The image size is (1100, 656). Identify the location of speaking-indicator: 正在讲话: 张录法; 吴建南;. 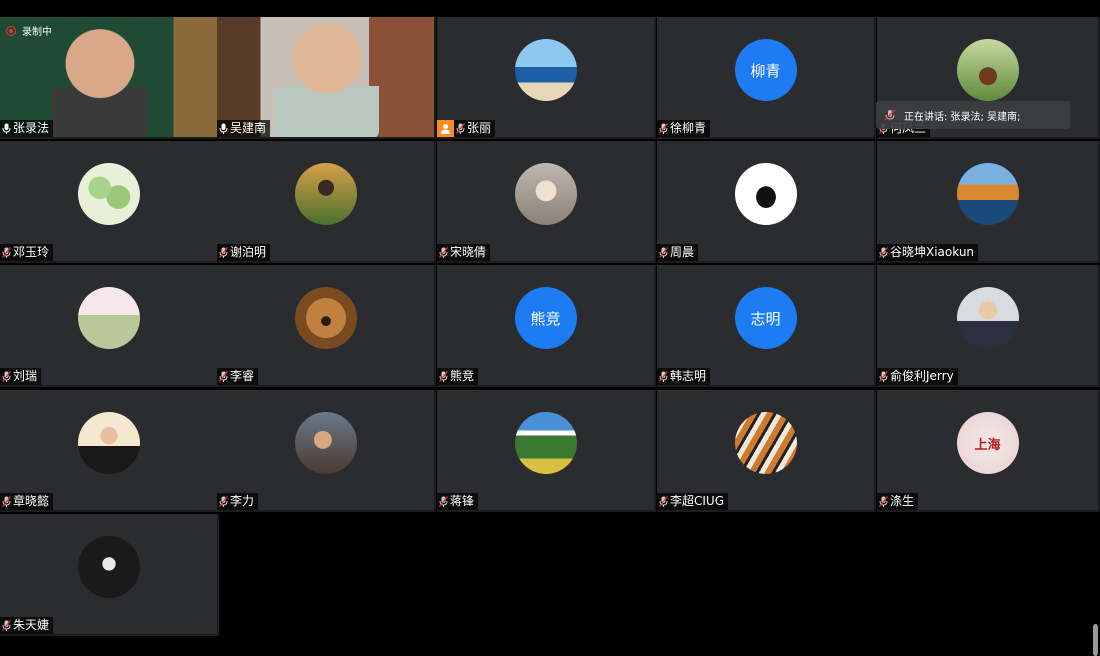
(973, 115).